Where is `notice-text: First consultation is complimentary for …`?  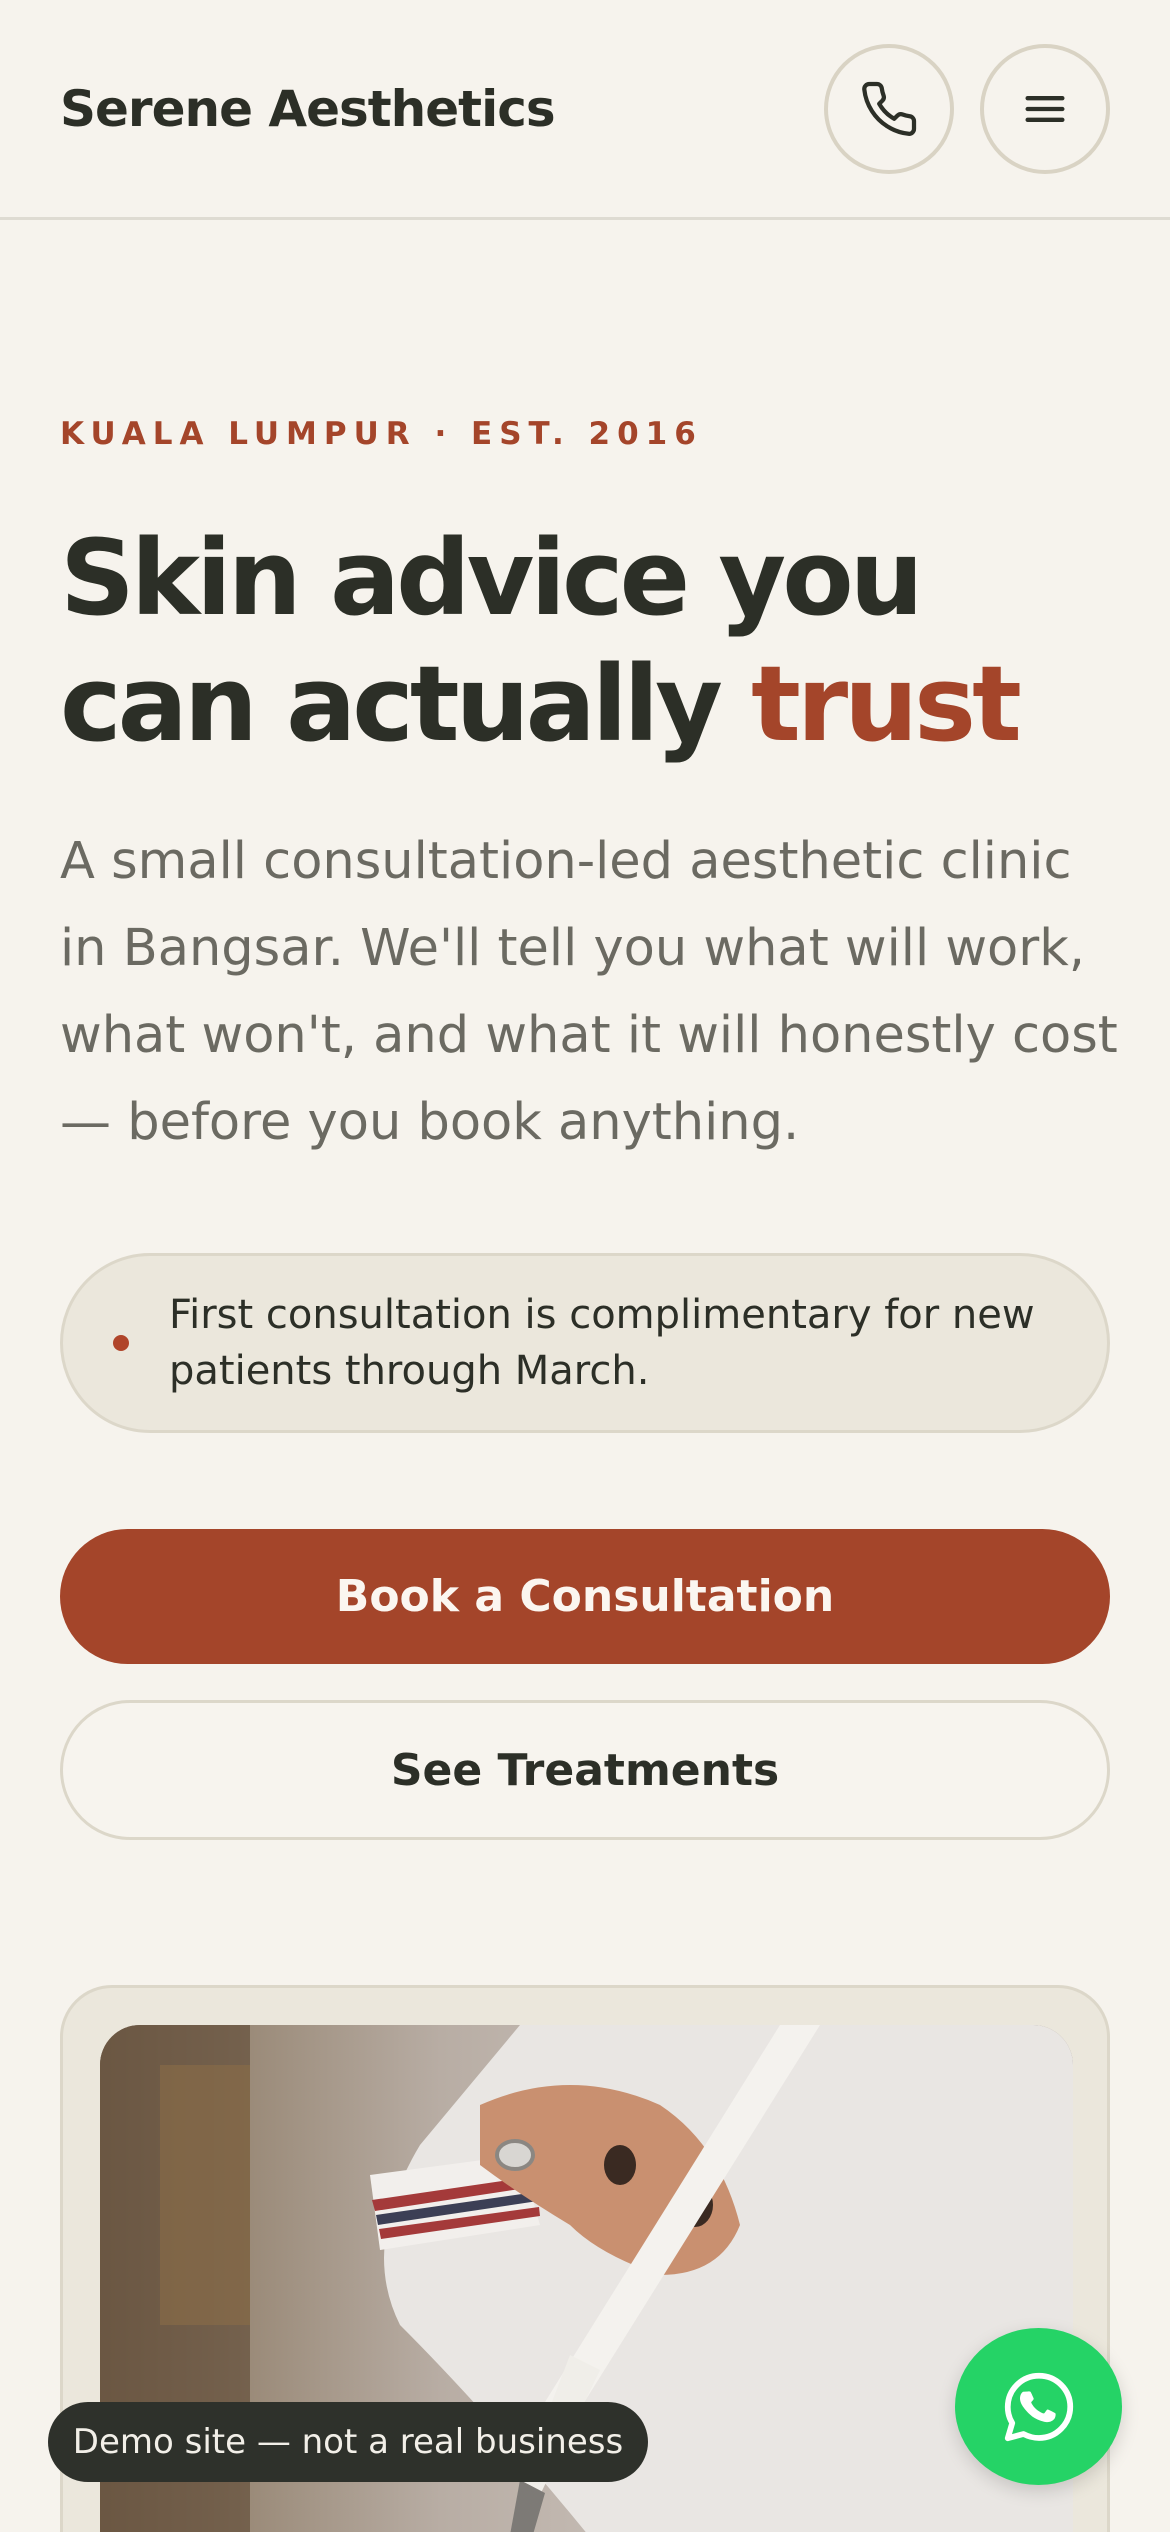
notice-text: First consultation is complimentary for … is located at coordinates (602, 1343).